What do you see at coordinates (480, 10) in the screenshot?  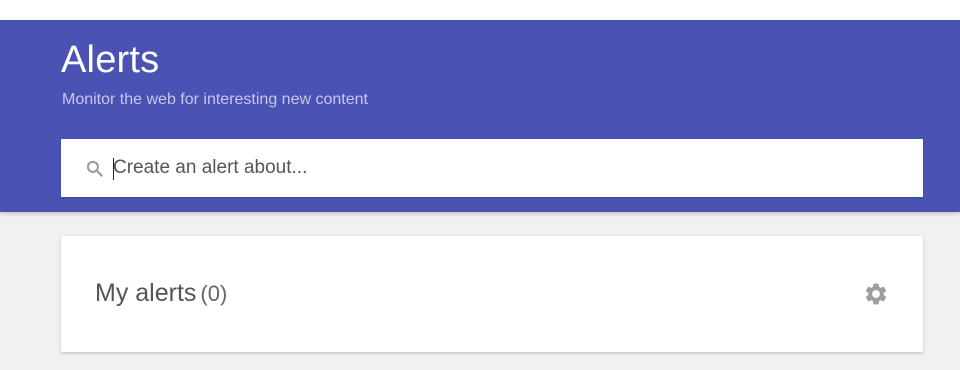 I see `top-strip` at bounding box center [480, 10].